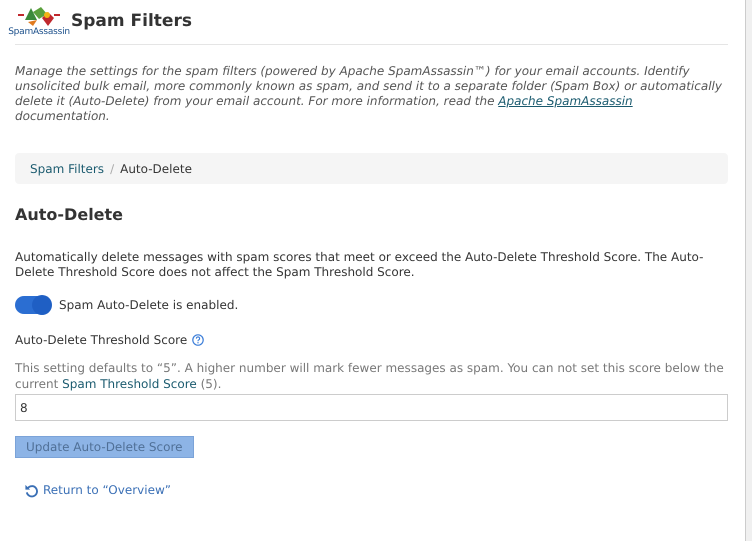  What do you see at coordinates (97, 490) in the screenshot?
I see `return-link: Return to “Overview”` at bounding box center [97, 490].